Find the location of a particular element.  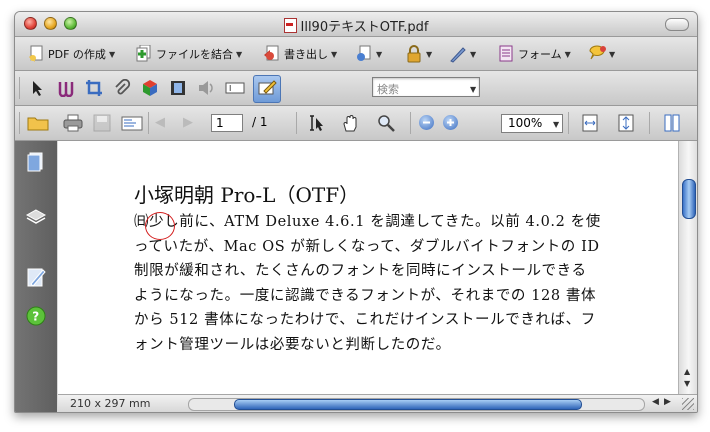

pages-panel-icon is located at coordinates (36, 162).